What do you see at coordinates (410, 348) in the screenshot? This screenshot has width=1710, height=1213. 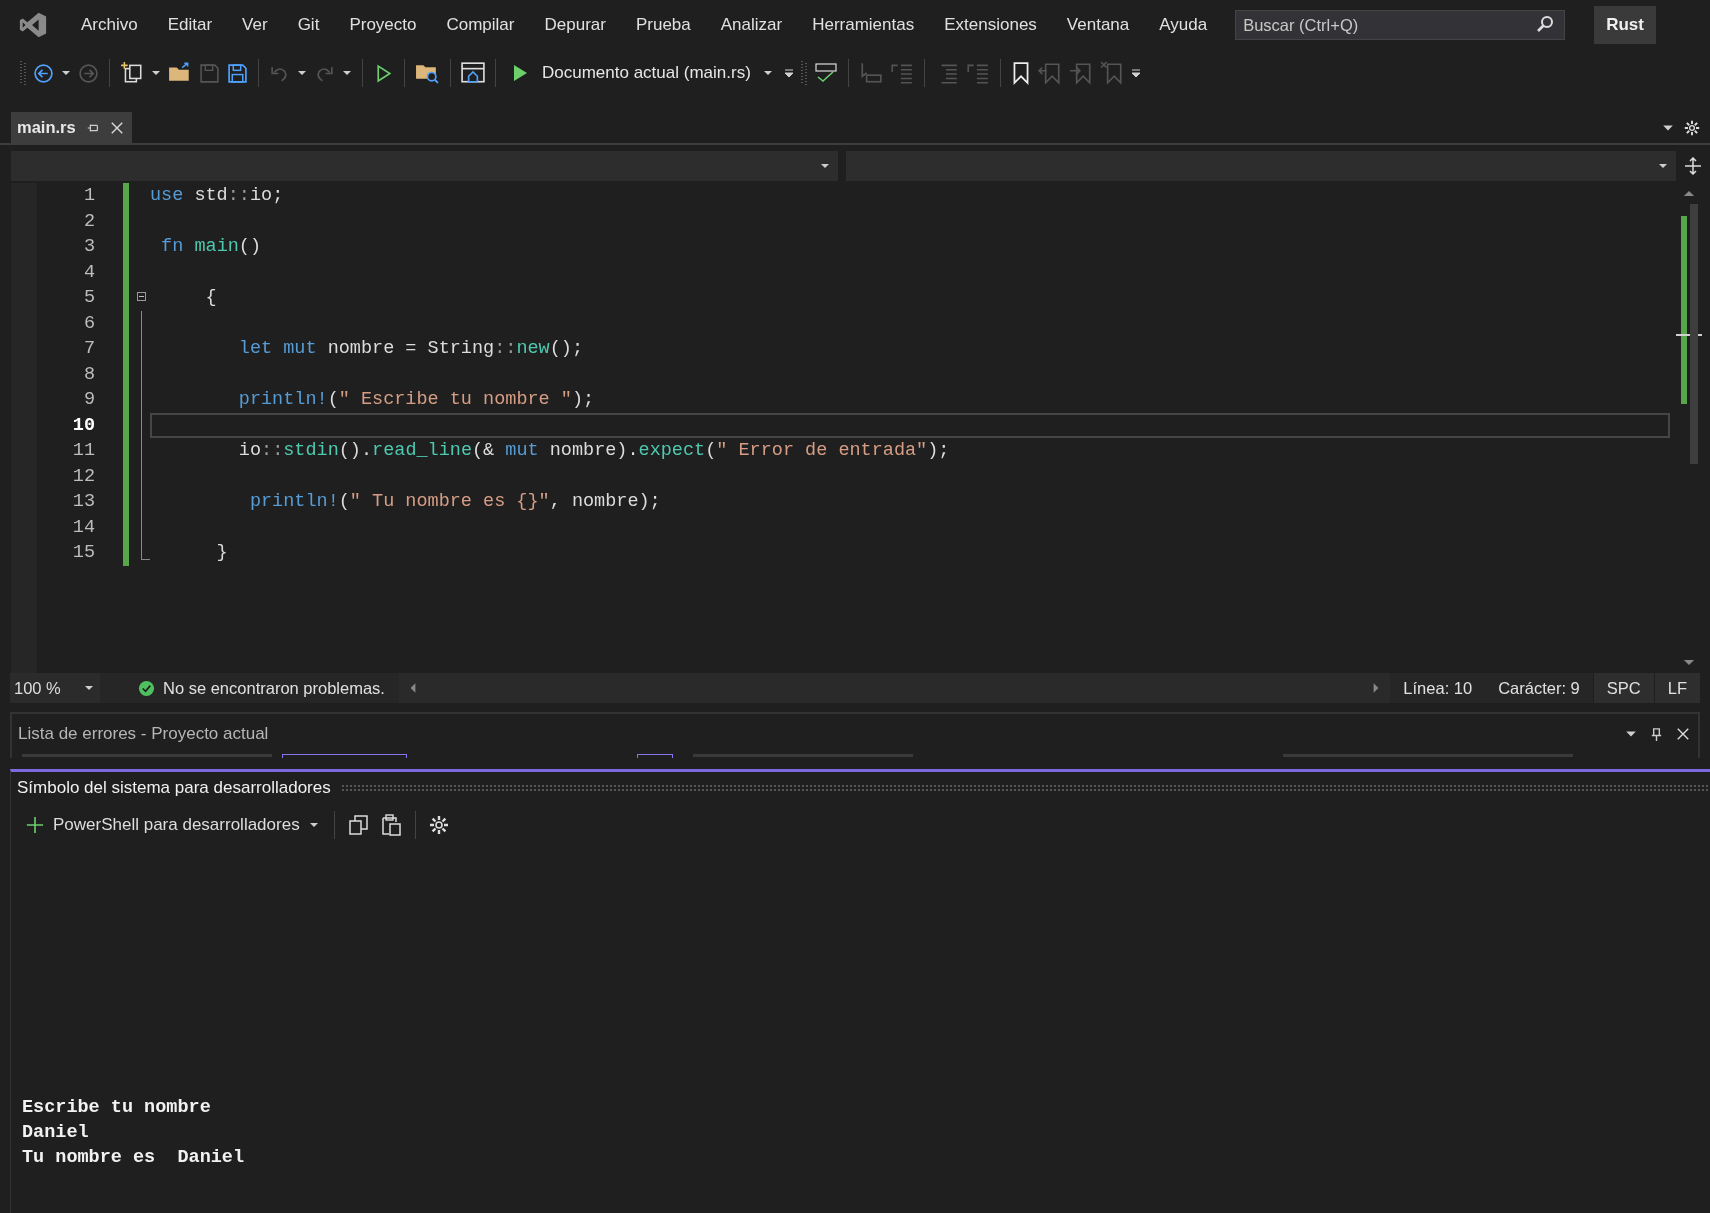 I see `code-line: let mut nombre = String::new();` at bounding box center [410, 348].